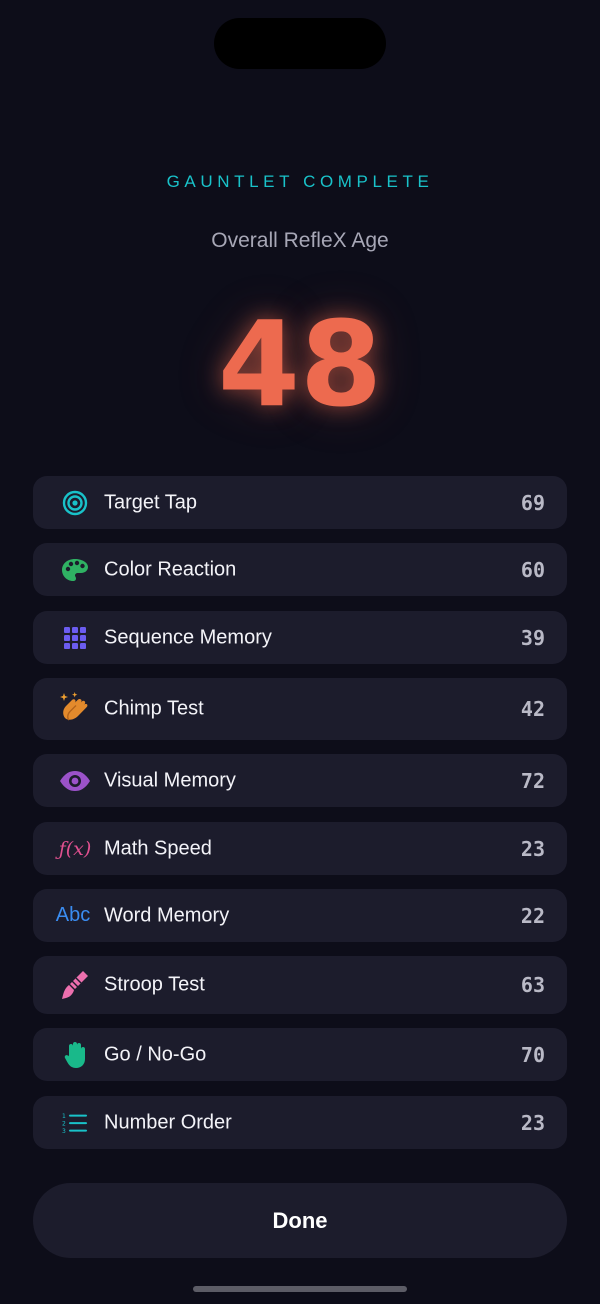 This screenshot has width=600, height=1304. I want to click on clapping-hands-icon, so click(75, 708).